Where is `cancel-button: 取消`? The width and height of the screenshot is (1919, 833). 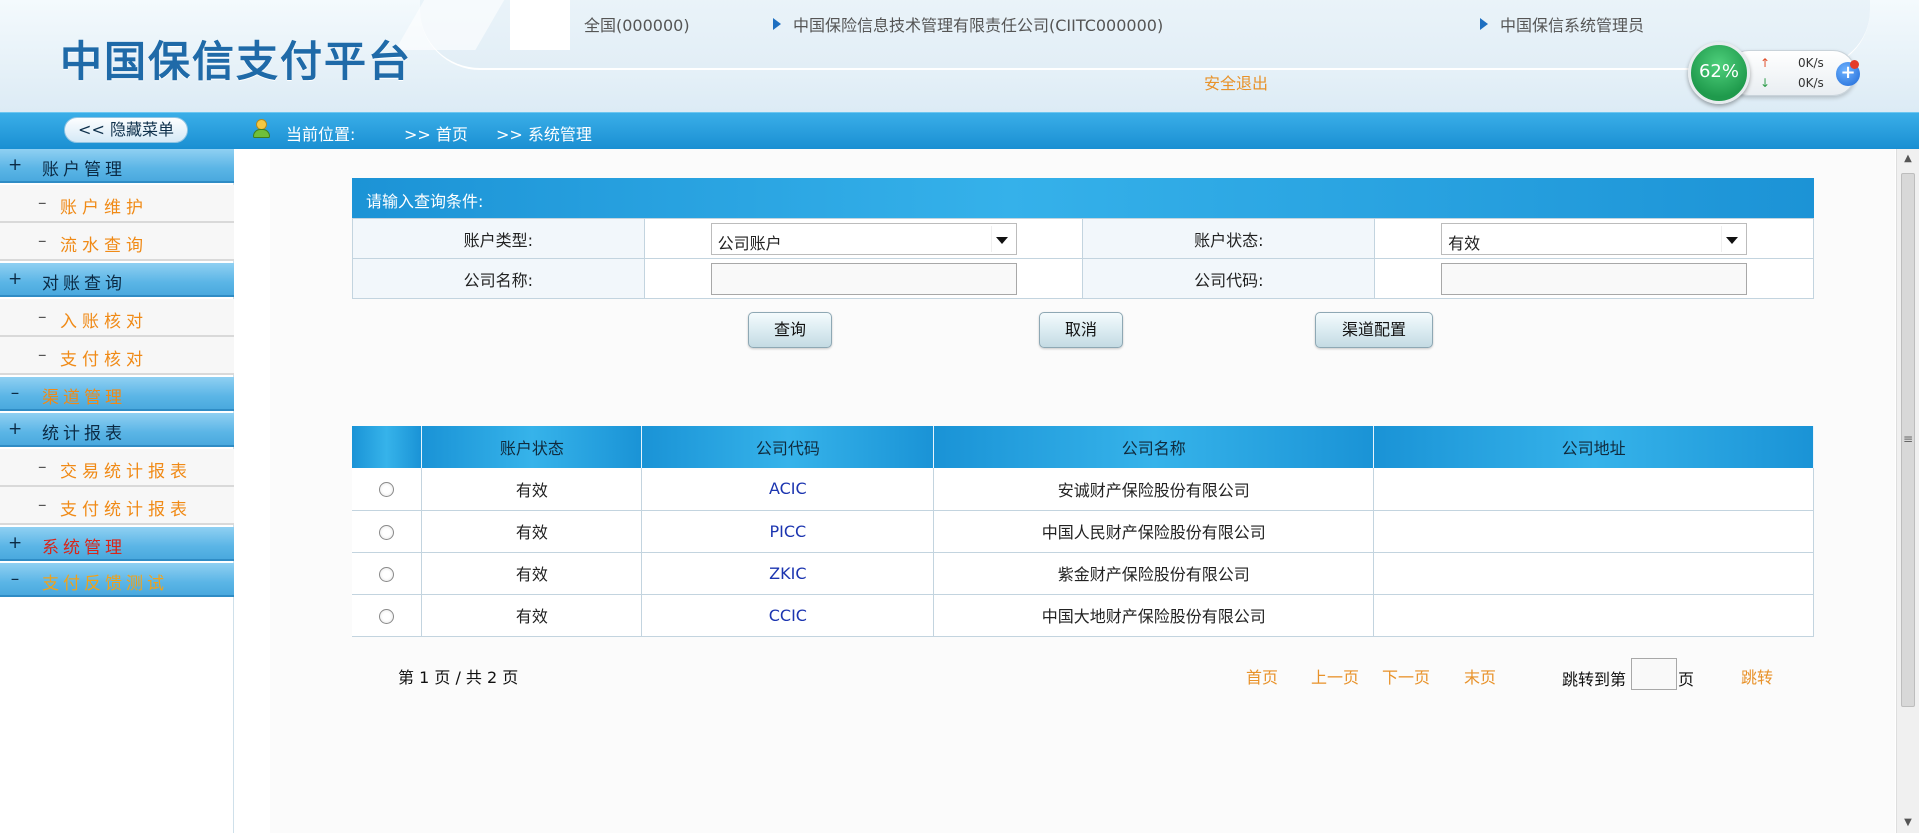 cancel-button: 取消 is located at coordinates (1081, 330).